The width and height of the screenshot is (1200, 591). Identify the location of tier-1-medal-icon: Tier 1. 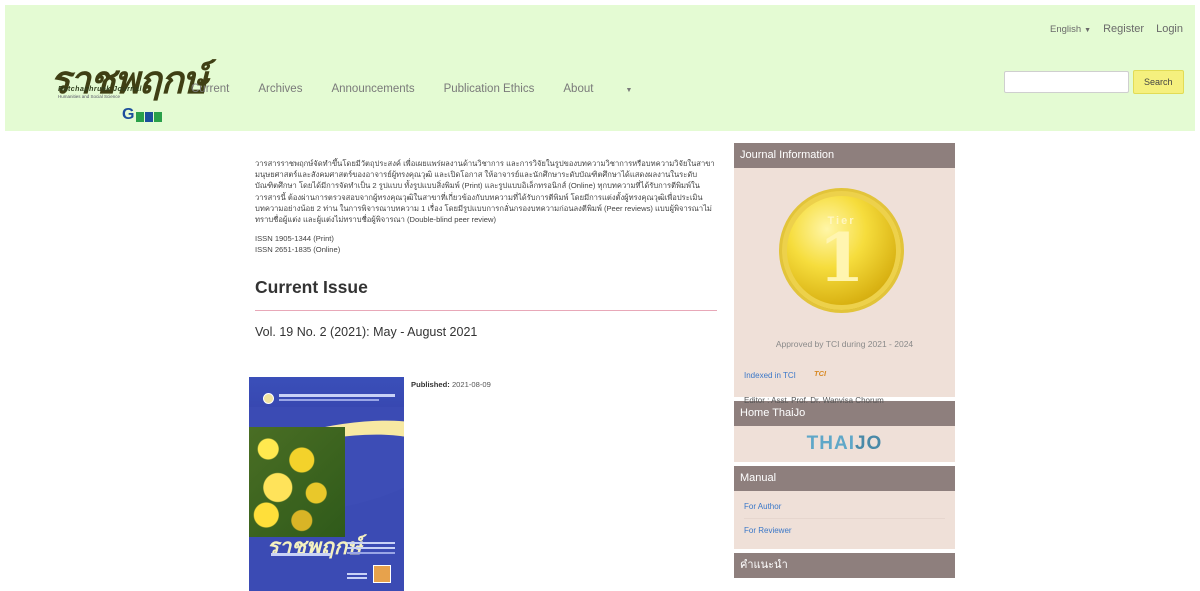
(841, 250).